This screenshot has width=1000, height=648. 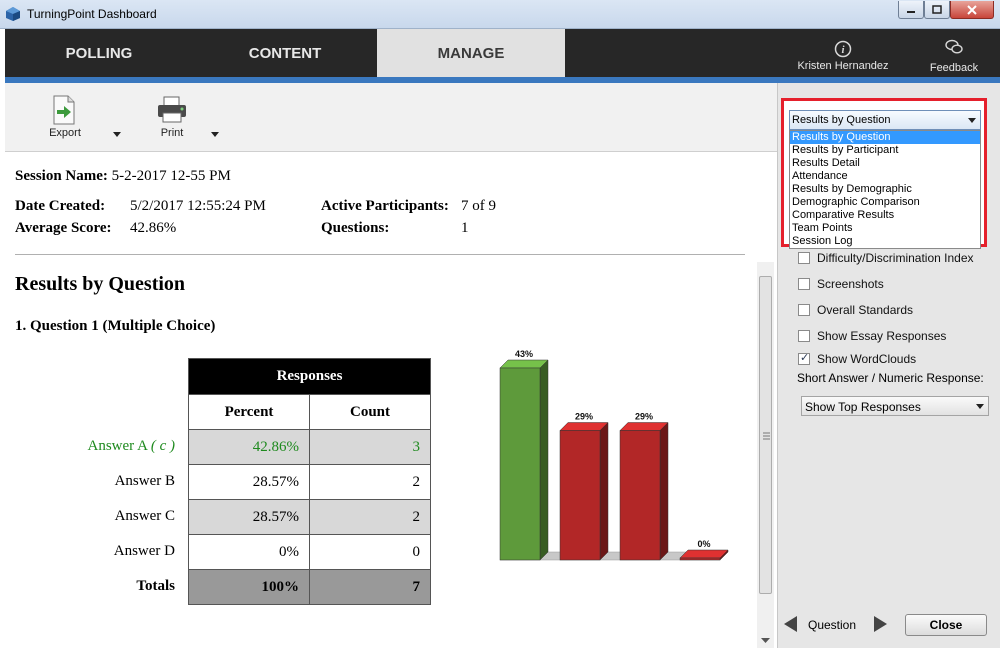 What do you see at coordinates (198, 206) in the screenshot?
I see `date-created-value: 5/2/2017 12:55:24 PM` at bounding box center [198, 206].